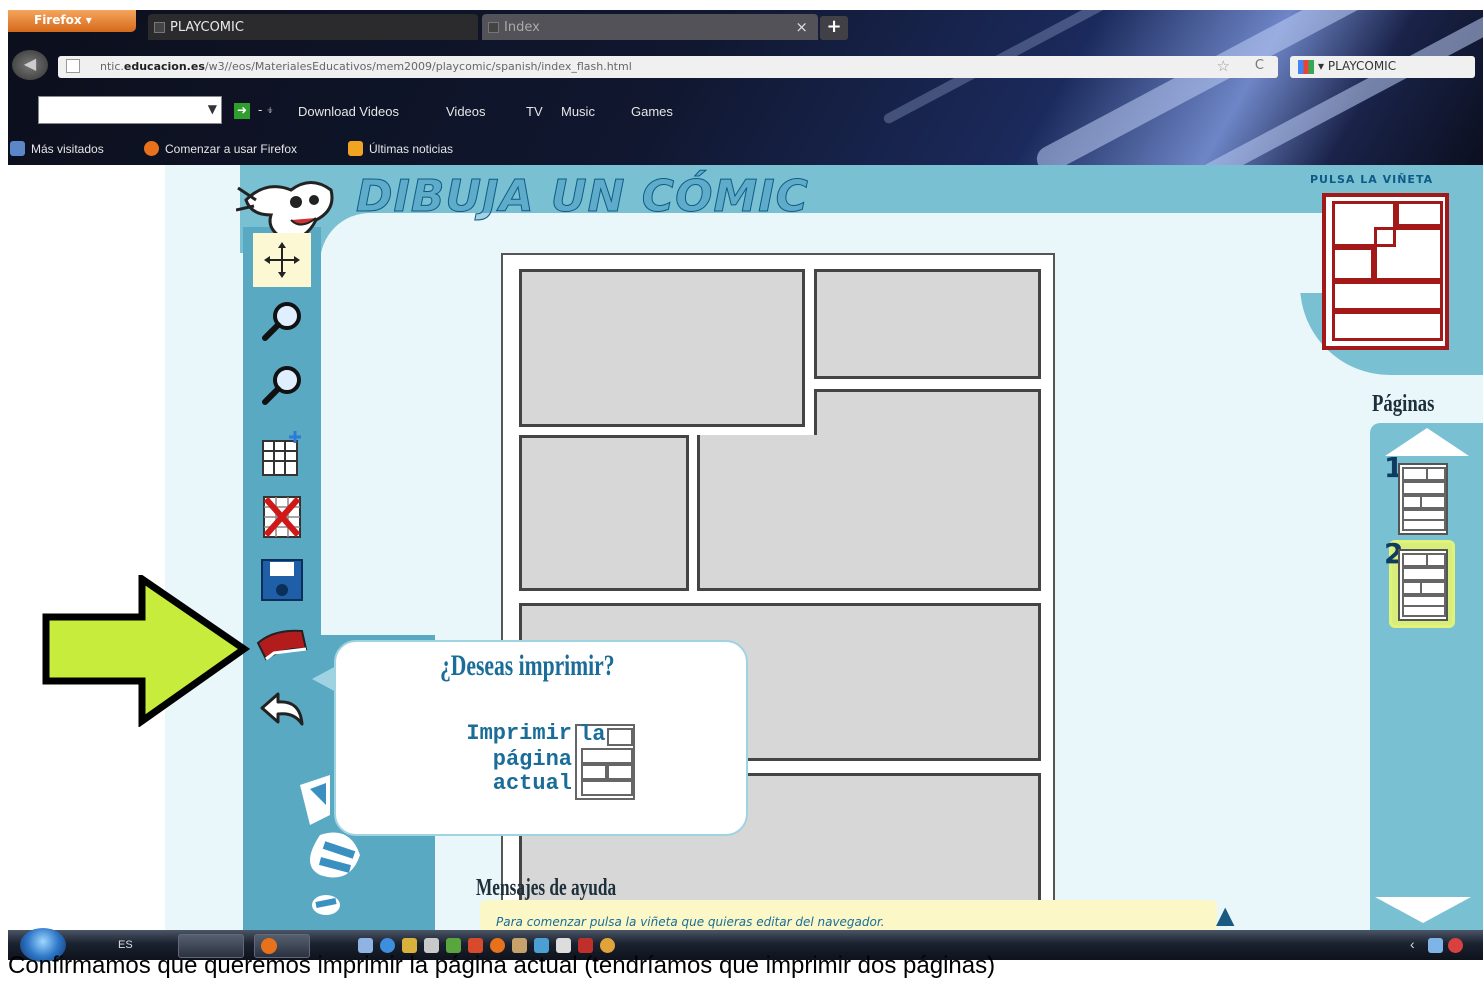 The image size is (1483, 990). I want to click on print-current-page-label: actual, so click(526, 783).